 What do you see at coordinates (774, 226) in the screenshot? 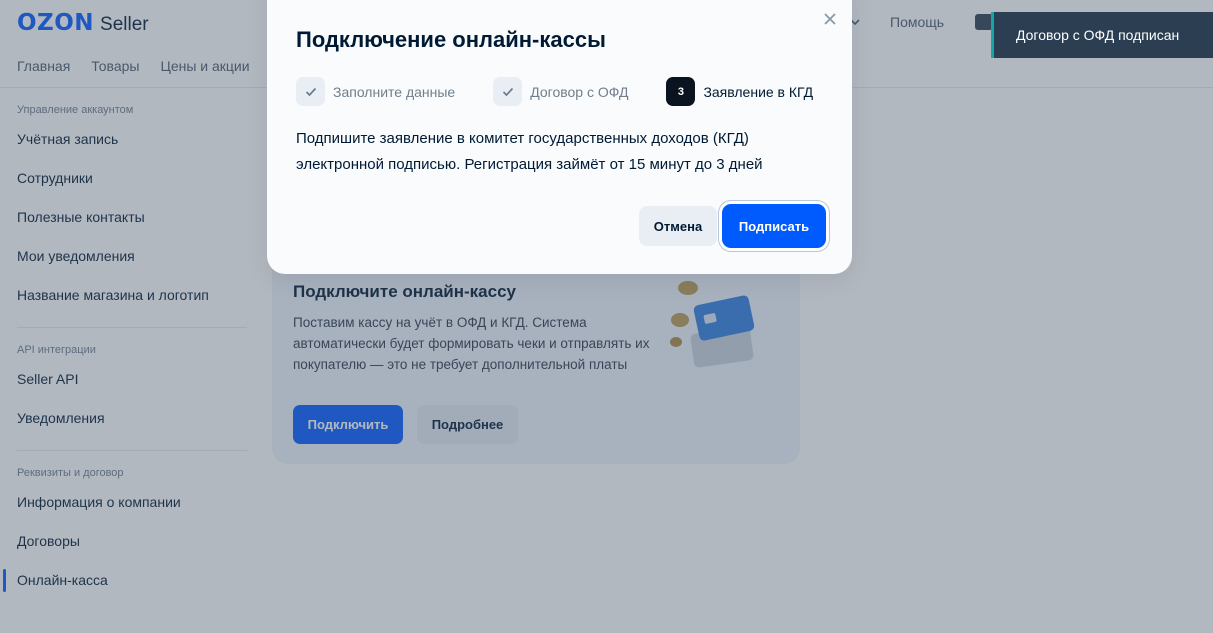
I see `sign-button: Подписать` at bounding box center [774, 226].